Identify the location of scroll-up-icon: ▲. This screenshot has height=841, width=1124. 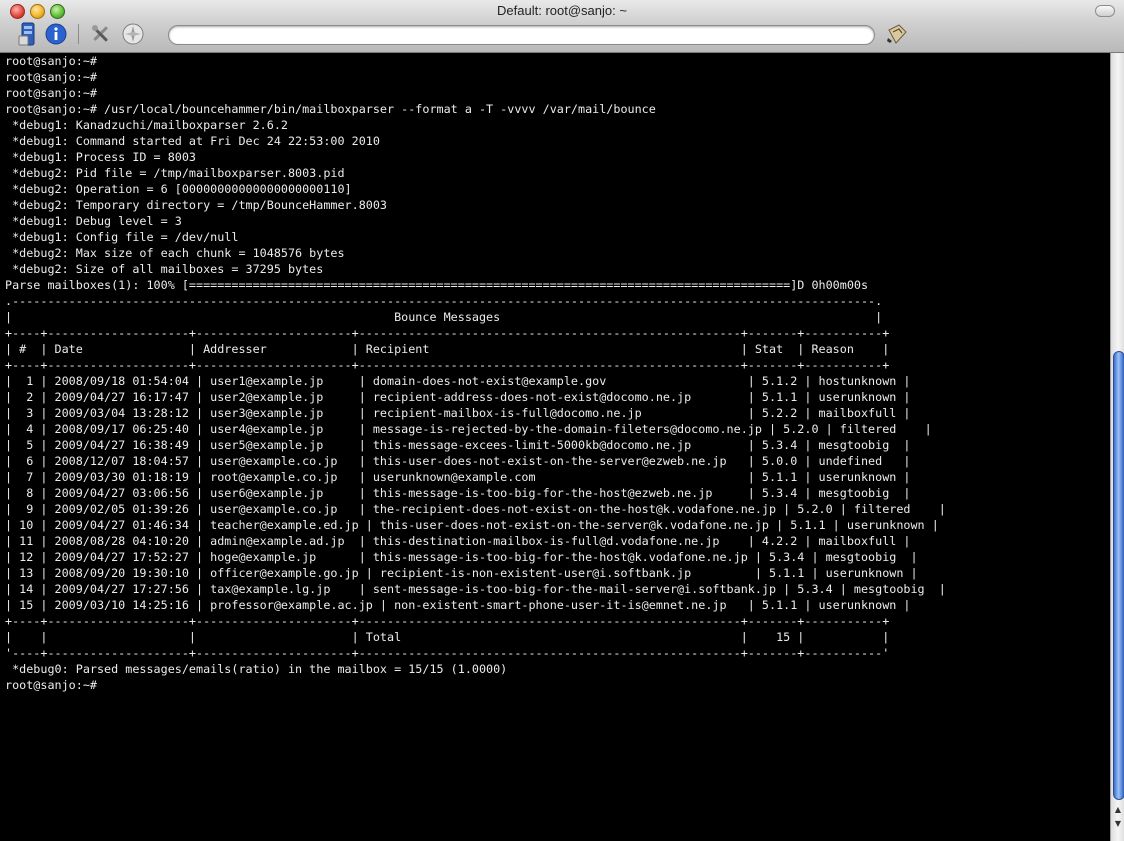
(1118, 810).